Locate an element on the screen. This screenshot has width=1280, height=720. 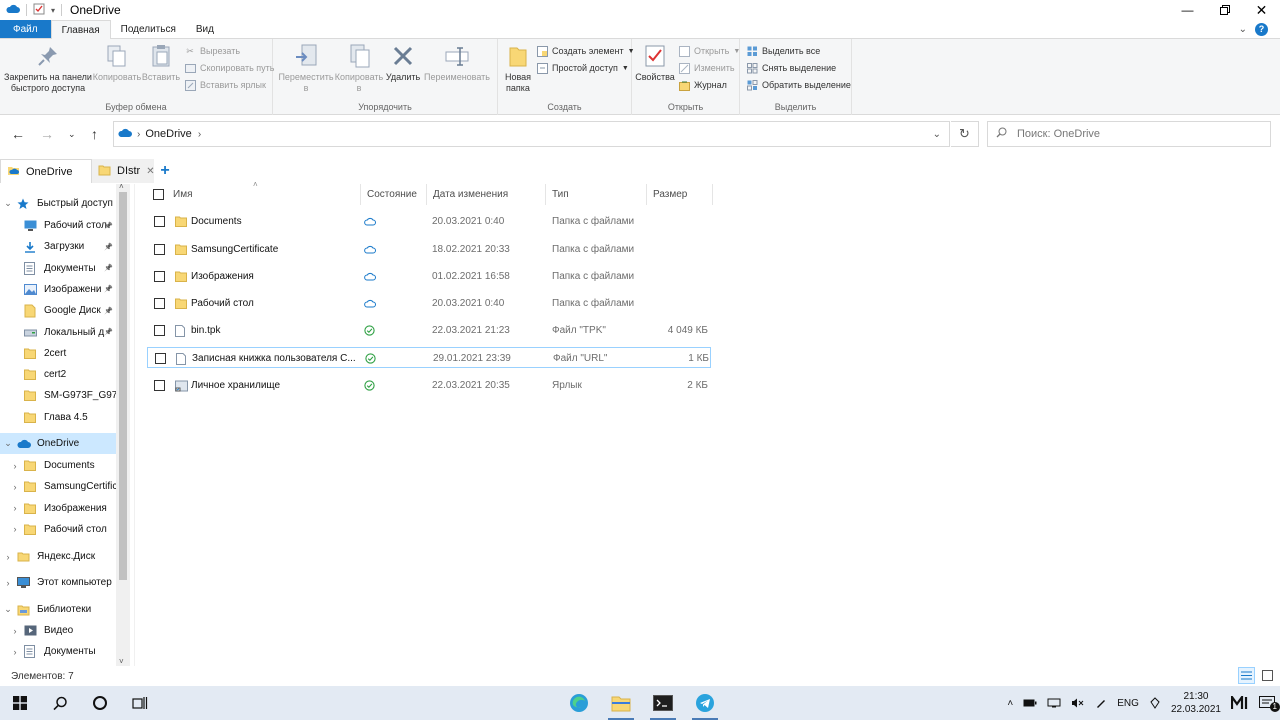
nav-item-quick-0: Рабочий стол 📌 is located at coordinates (56, 225).